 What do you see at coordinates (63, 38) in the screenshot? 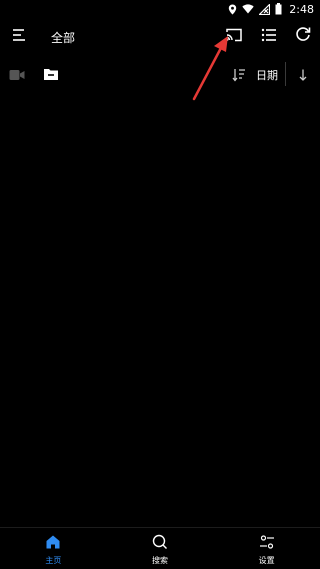
I see `page-title: 全部` at bounding box center [63, 38].